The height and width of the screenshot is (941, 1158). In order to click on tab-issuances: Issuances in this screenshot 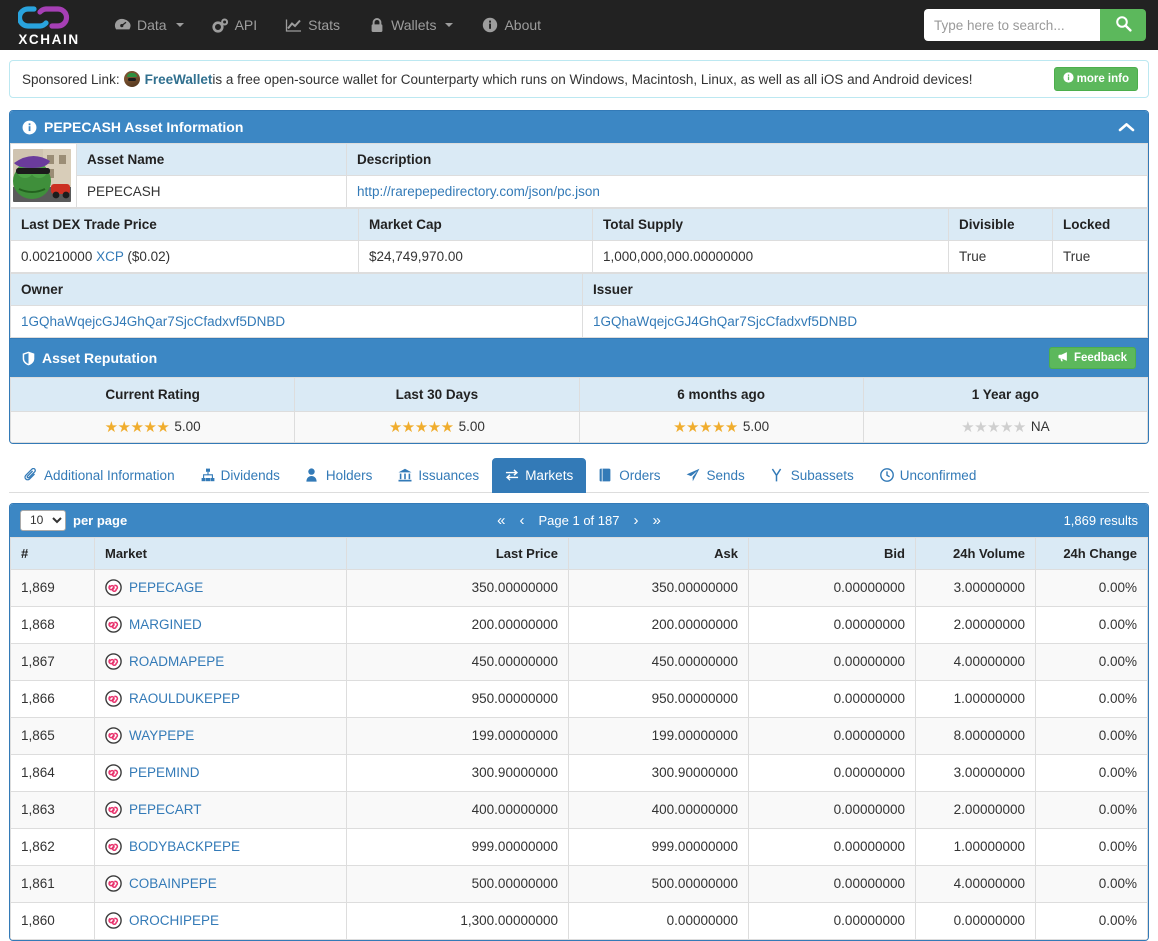, I will do `click(438, 475)`.